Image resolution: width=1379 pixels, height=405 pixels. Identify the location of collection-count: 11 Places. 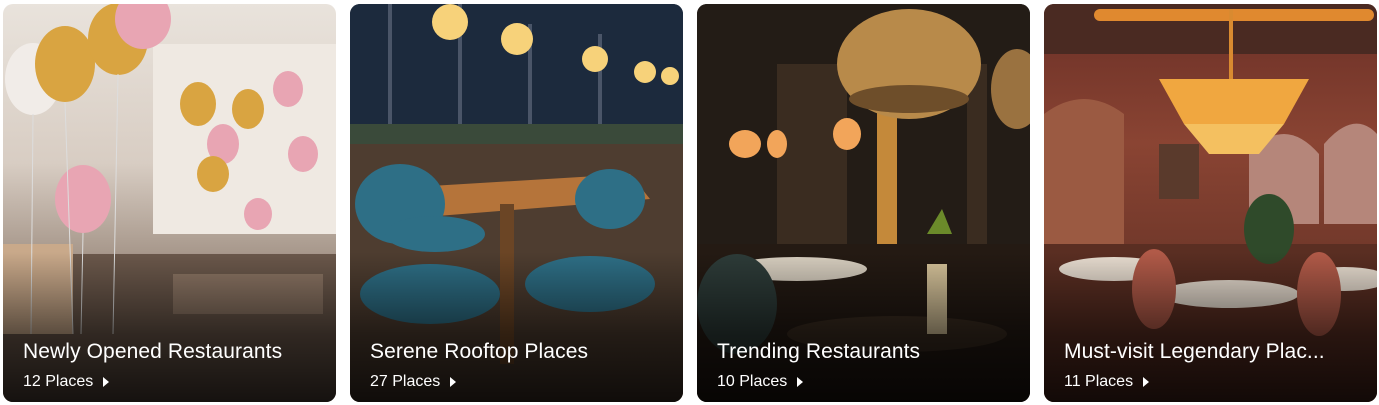
(1107, 382).